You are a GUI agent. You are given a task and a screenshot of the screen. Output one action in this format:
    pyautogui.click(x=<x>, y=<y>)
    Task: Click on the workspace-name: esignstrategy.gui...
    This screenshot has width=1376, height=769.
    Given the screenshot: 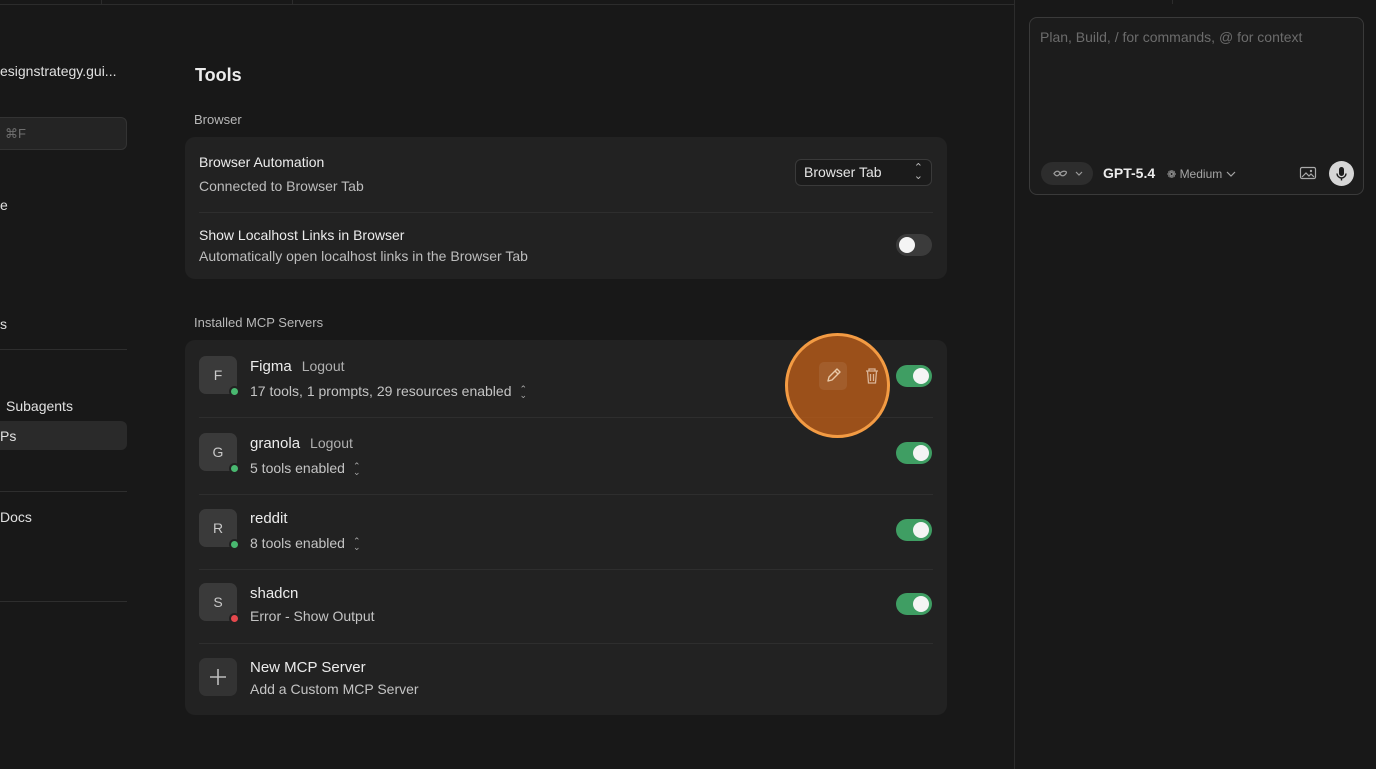 What is the action you would take?
    pyautogui.click(x=58, y=71)
    